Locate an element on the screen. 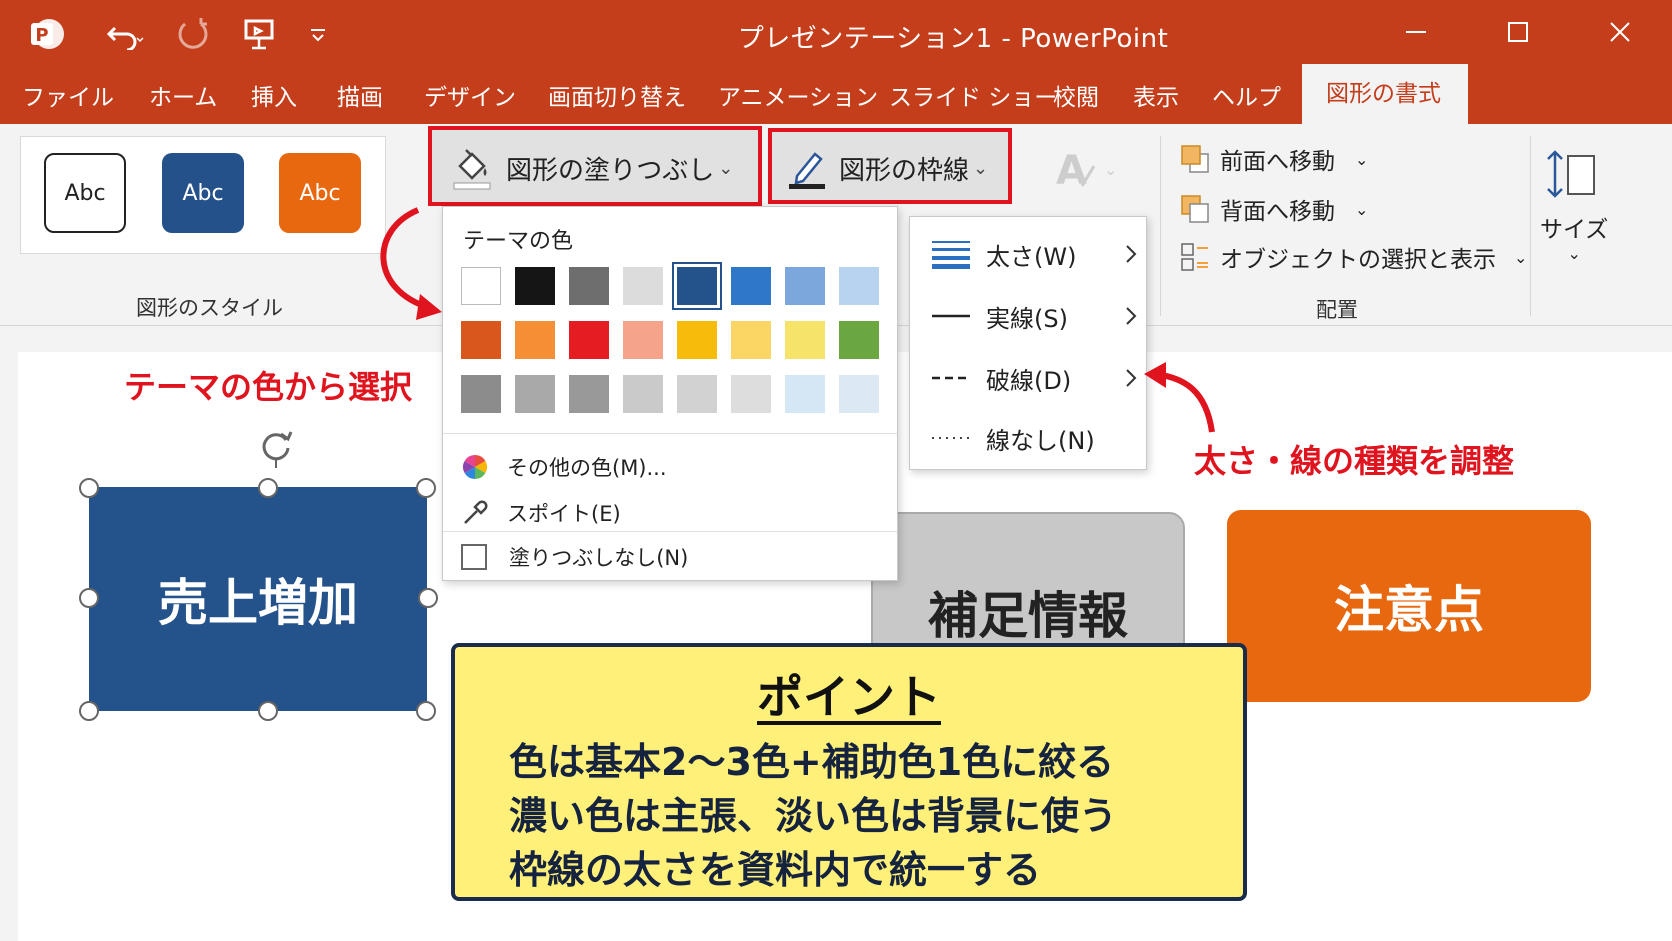  paint-bucket-icon is located at coordinates (472, 168).